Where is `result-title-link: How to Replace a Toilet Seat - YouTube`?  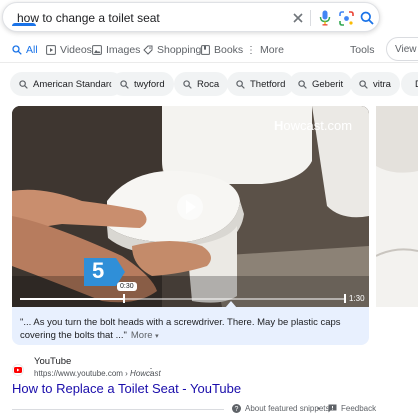 result-title-link: How to Replace a Toilet Seat - YouTube is located at coordinates (126, 388).